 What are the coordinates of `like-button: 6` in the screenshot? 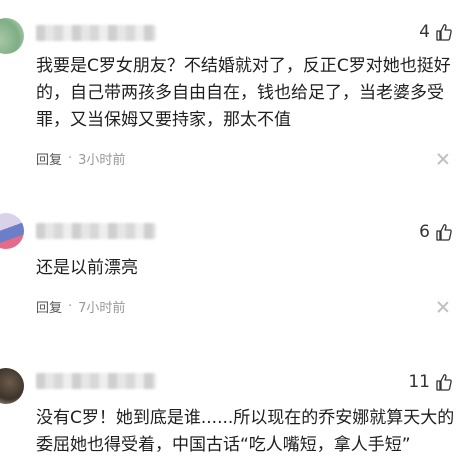 It's located at (435, 232).